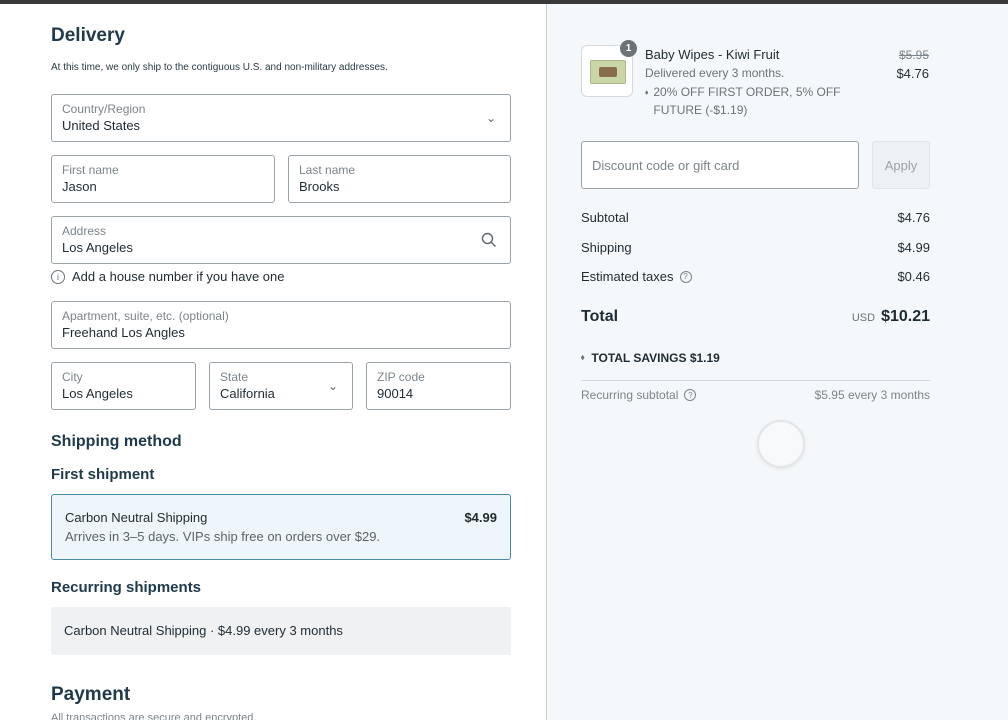 The height and width of the screenshot is (720, 1008). I want to click on shipping-value: $4.99, so click(913, 247).